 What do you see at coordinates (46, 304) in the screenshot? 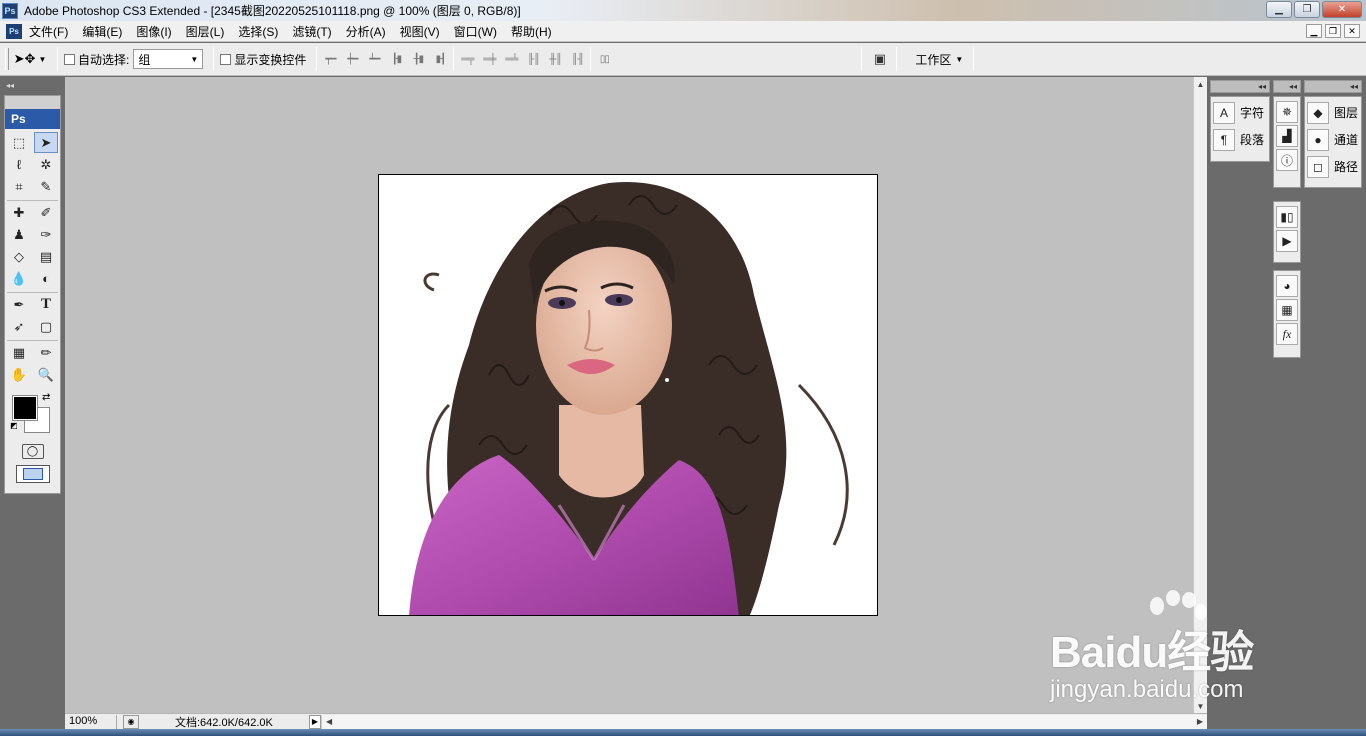
I see `type-tool-icon: T` at bounding box center [46, 304].